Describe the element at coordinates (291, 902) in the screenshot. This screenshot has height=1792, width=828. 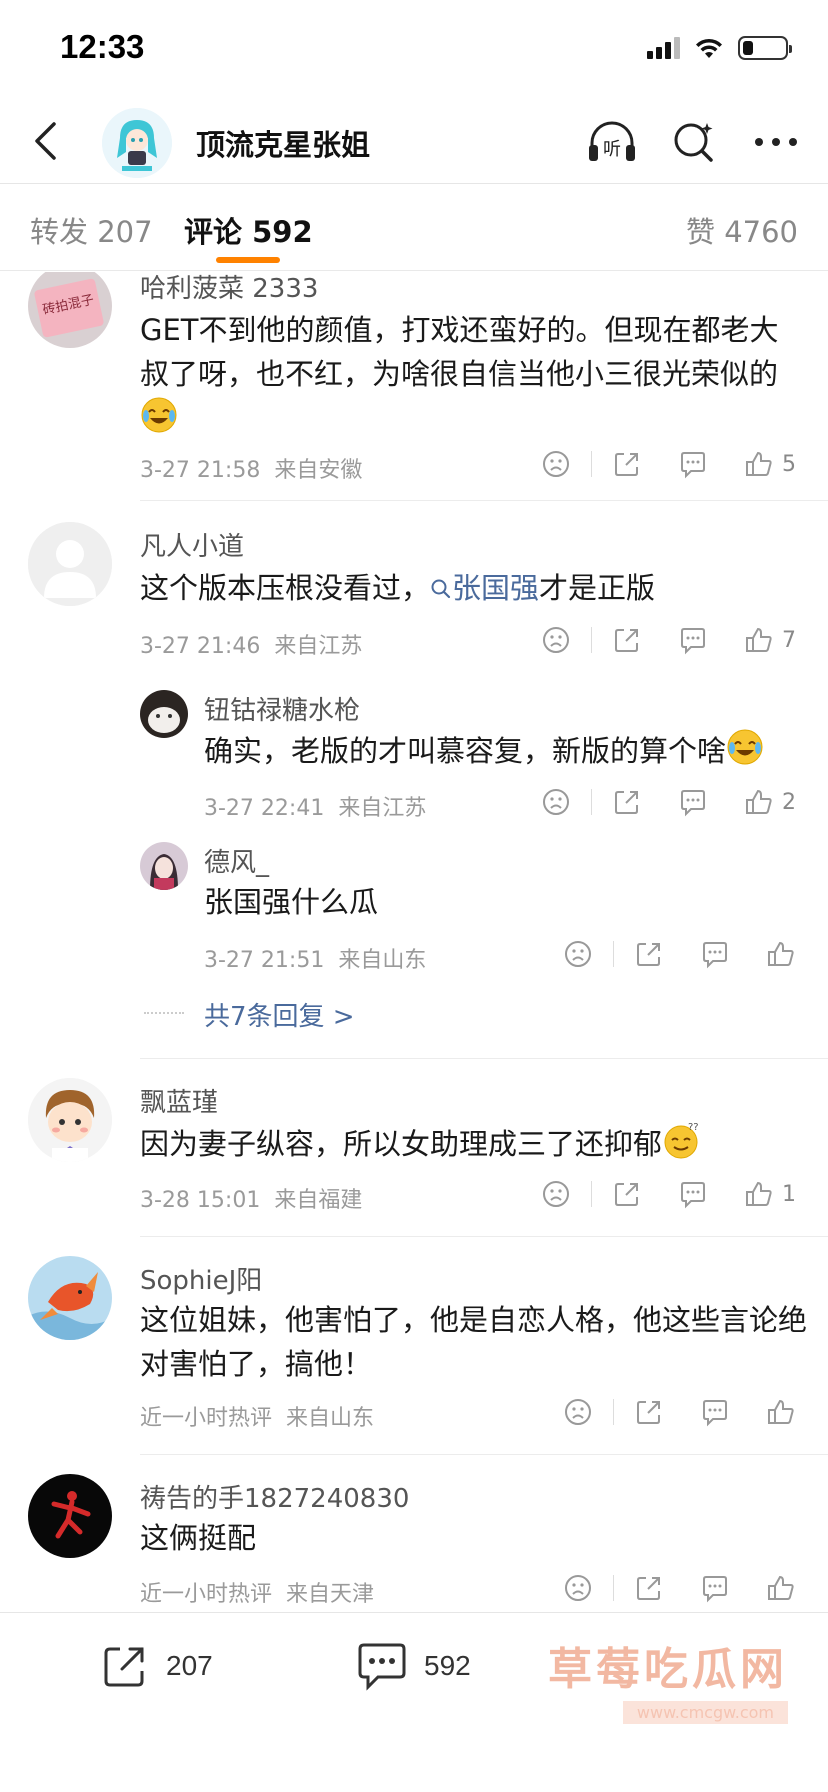
I see `reply-text: 张国强什么瓜` at that location.